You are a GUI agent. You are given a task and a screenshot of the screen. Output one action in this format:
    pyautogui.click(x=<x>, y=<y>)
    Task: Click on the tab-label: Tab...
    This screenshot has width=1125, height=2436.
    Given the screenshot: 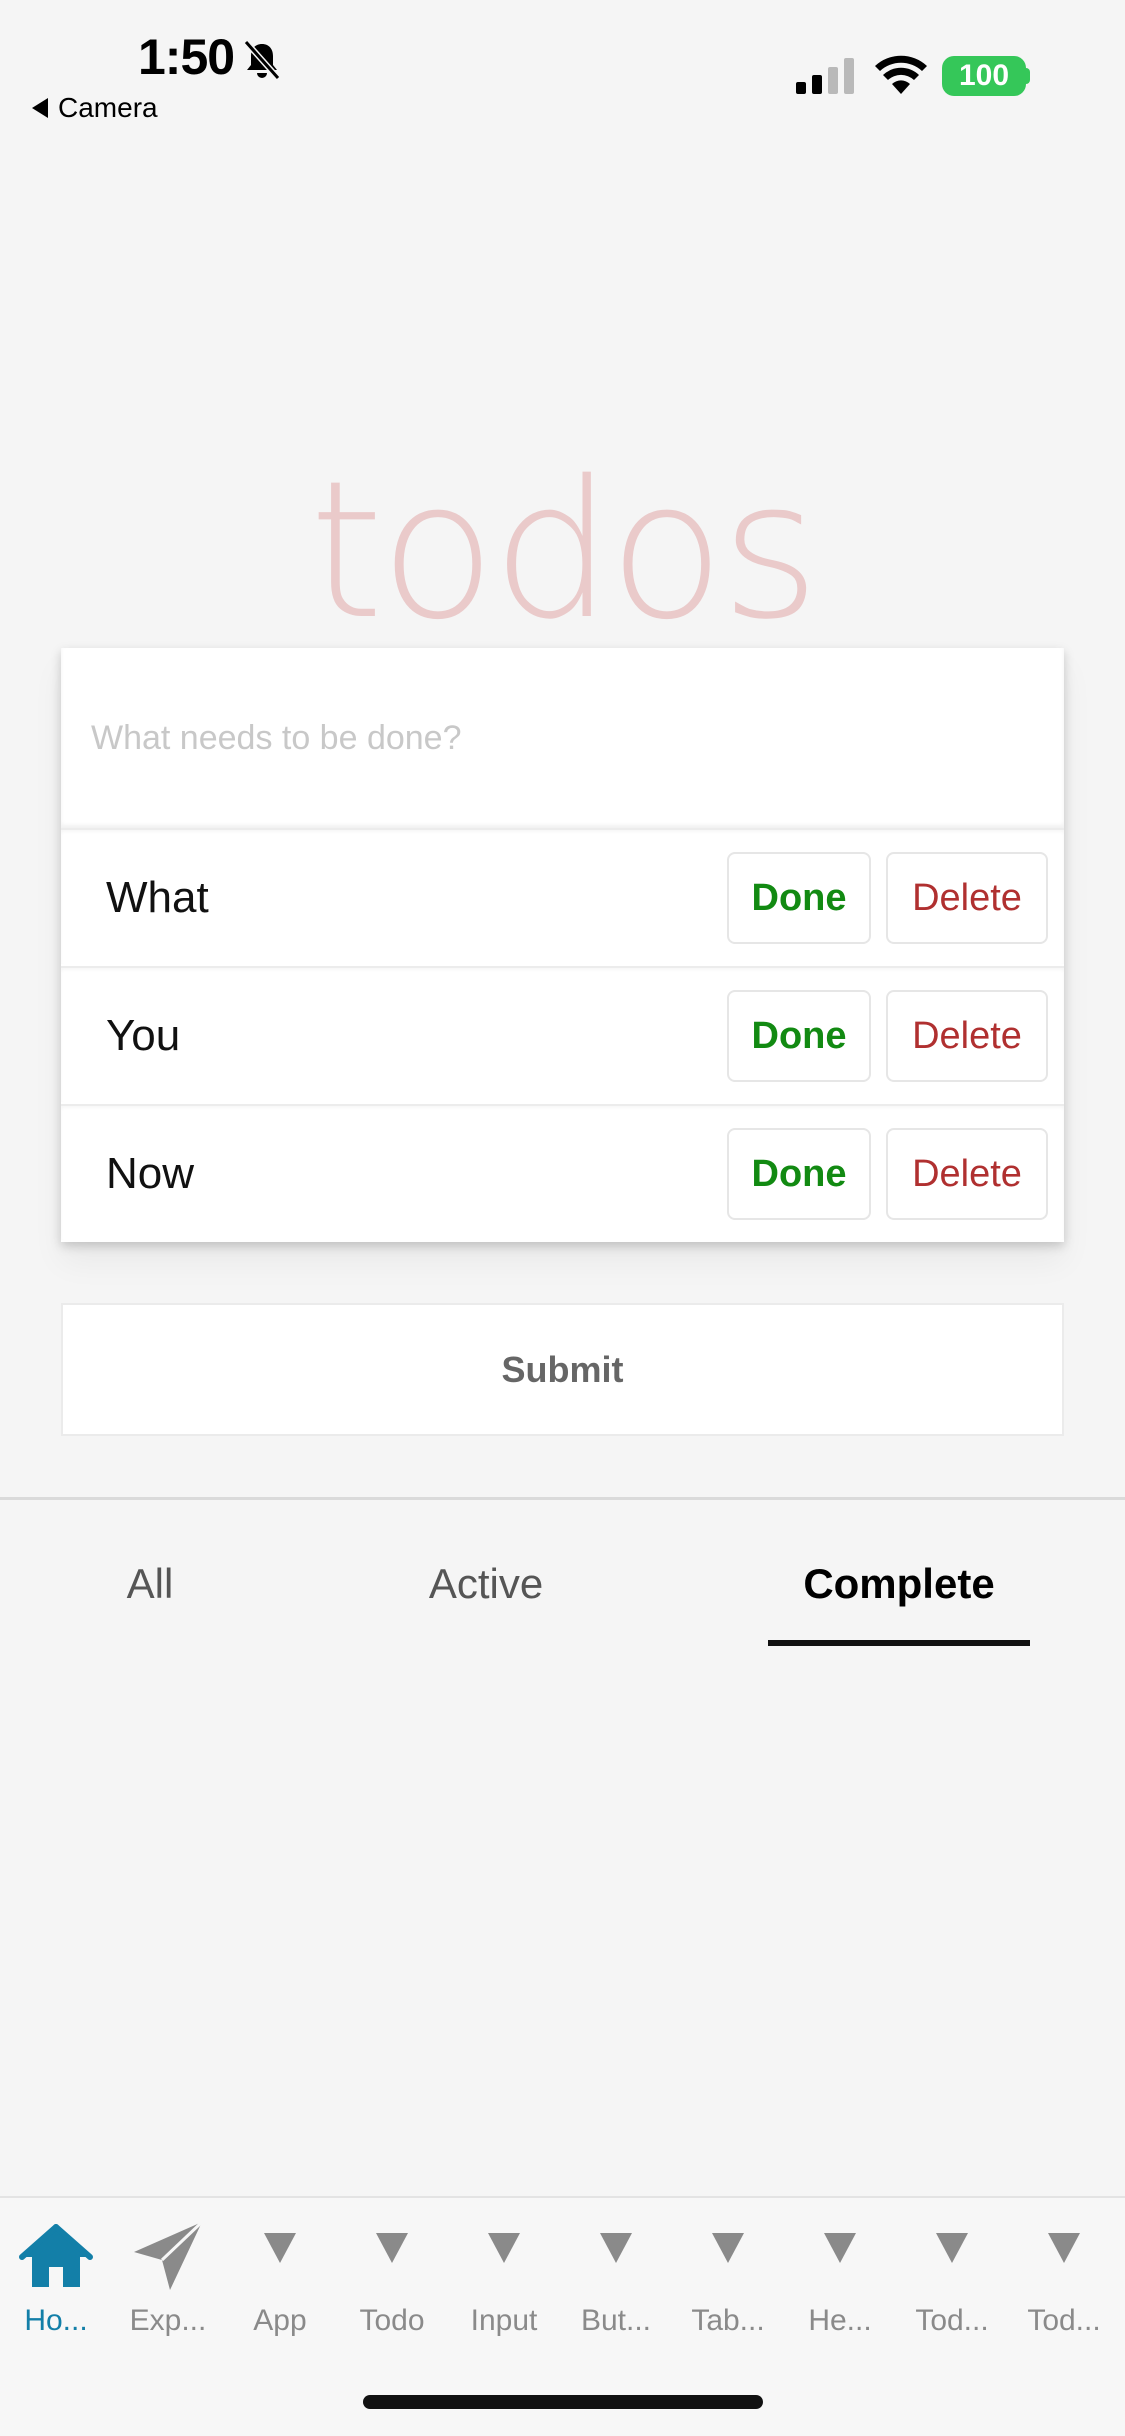 What is the action you would take?
    pyautogui.click(x=728, y=2320)
    